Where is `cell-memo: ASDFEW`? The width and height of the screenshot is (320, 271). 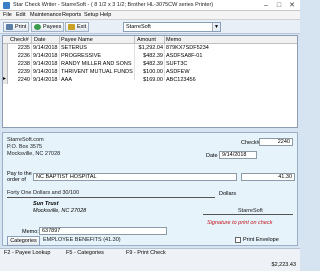 cell-memo: ASDFEW is located at coordinates (178, 72).